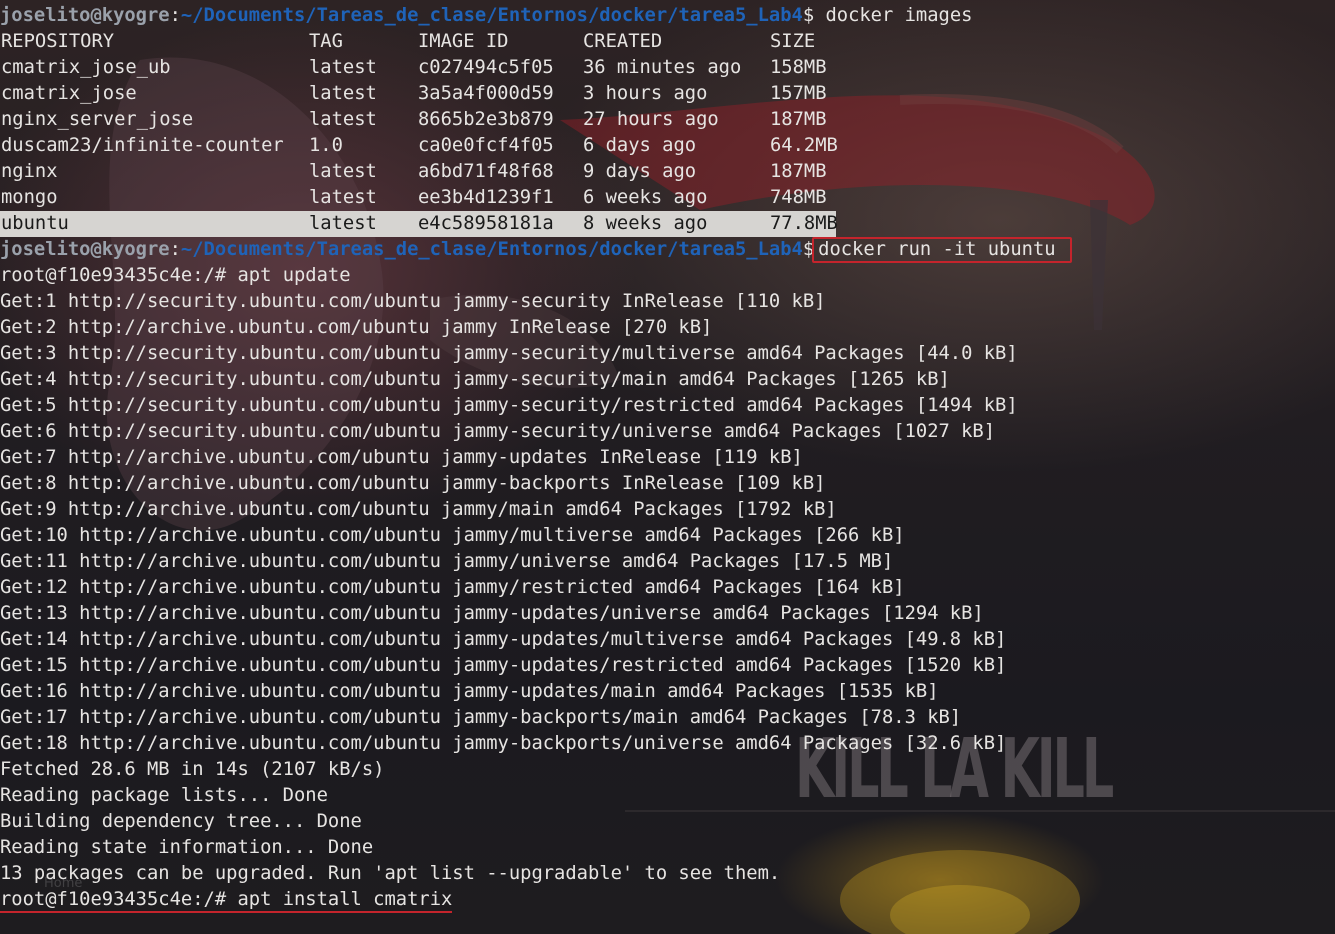 This screenshot has height=934, width=1335. What do you see at coordinates (58, 41) in the screenshot?
I see `column-header: REPOSITORY` at bounding box center [58, 41].